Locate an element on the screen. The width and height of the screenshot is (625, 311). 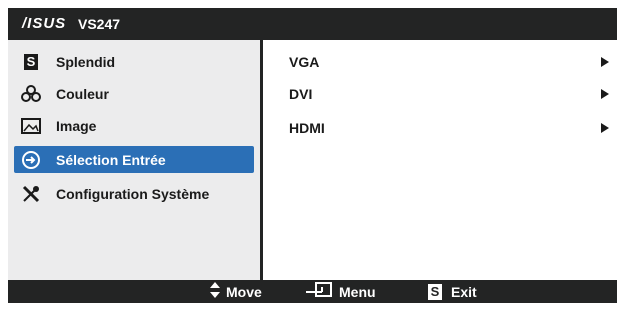
exit-s-icon: S is located at coordinates (435, 291).